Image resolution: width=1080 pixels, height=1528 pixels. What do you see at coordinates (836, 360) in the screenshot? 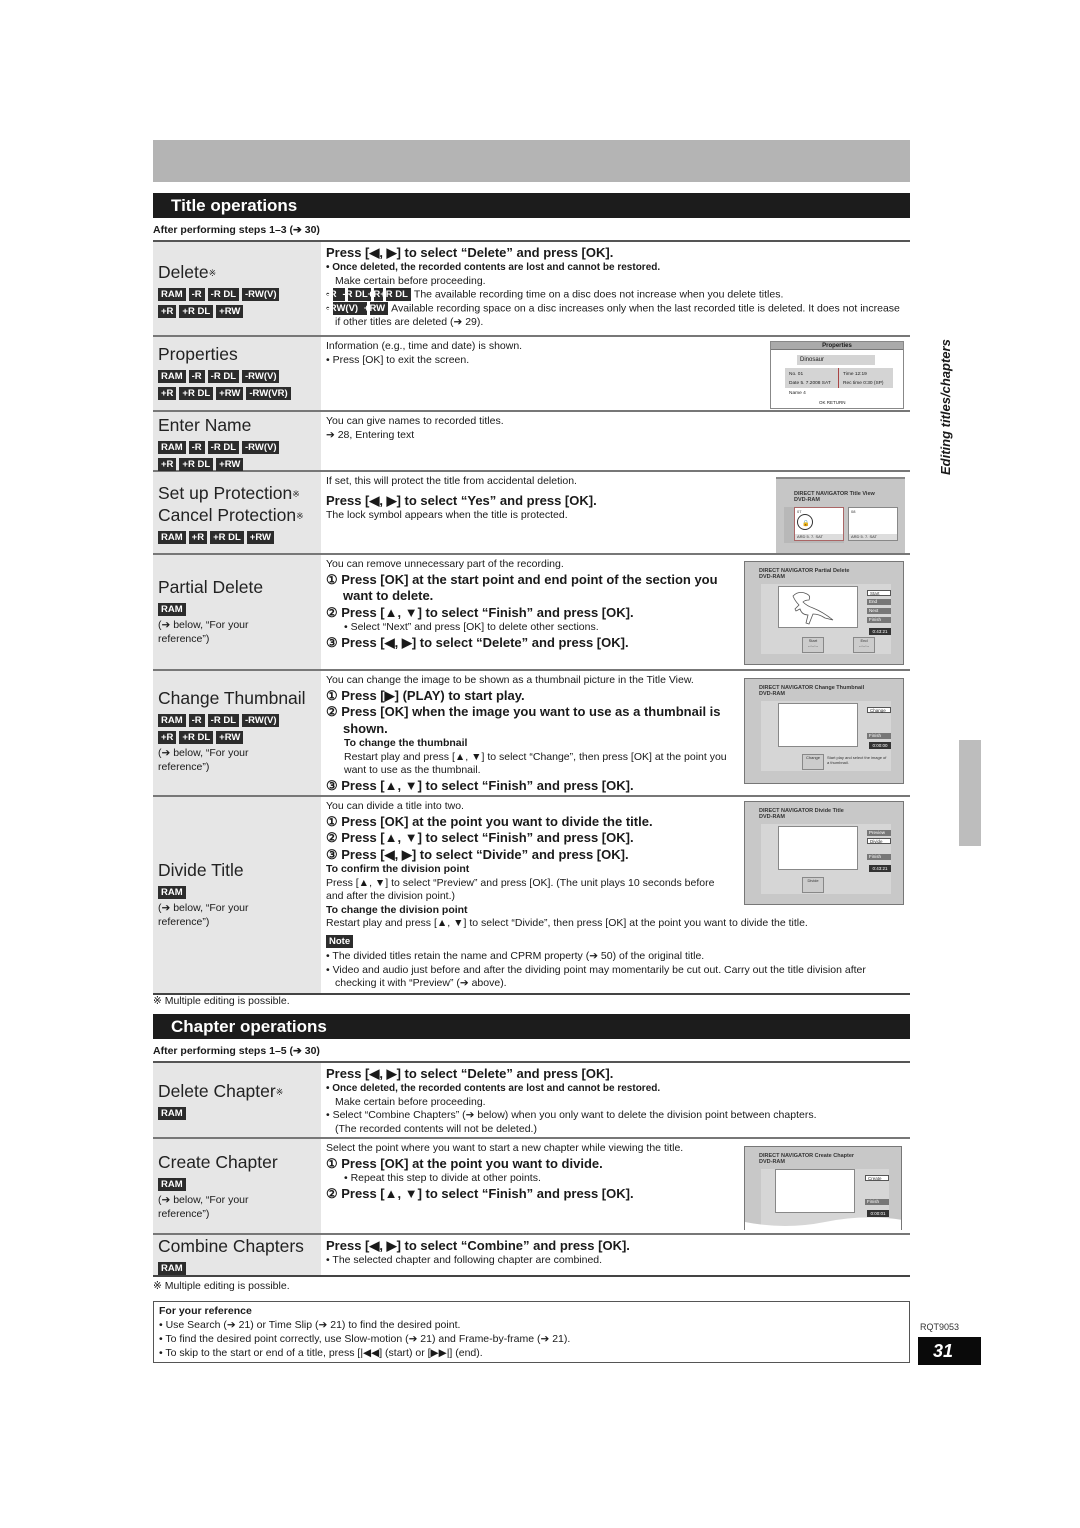
I see `screen-title-name: Dinosaur` at bounding box center [836, 360].